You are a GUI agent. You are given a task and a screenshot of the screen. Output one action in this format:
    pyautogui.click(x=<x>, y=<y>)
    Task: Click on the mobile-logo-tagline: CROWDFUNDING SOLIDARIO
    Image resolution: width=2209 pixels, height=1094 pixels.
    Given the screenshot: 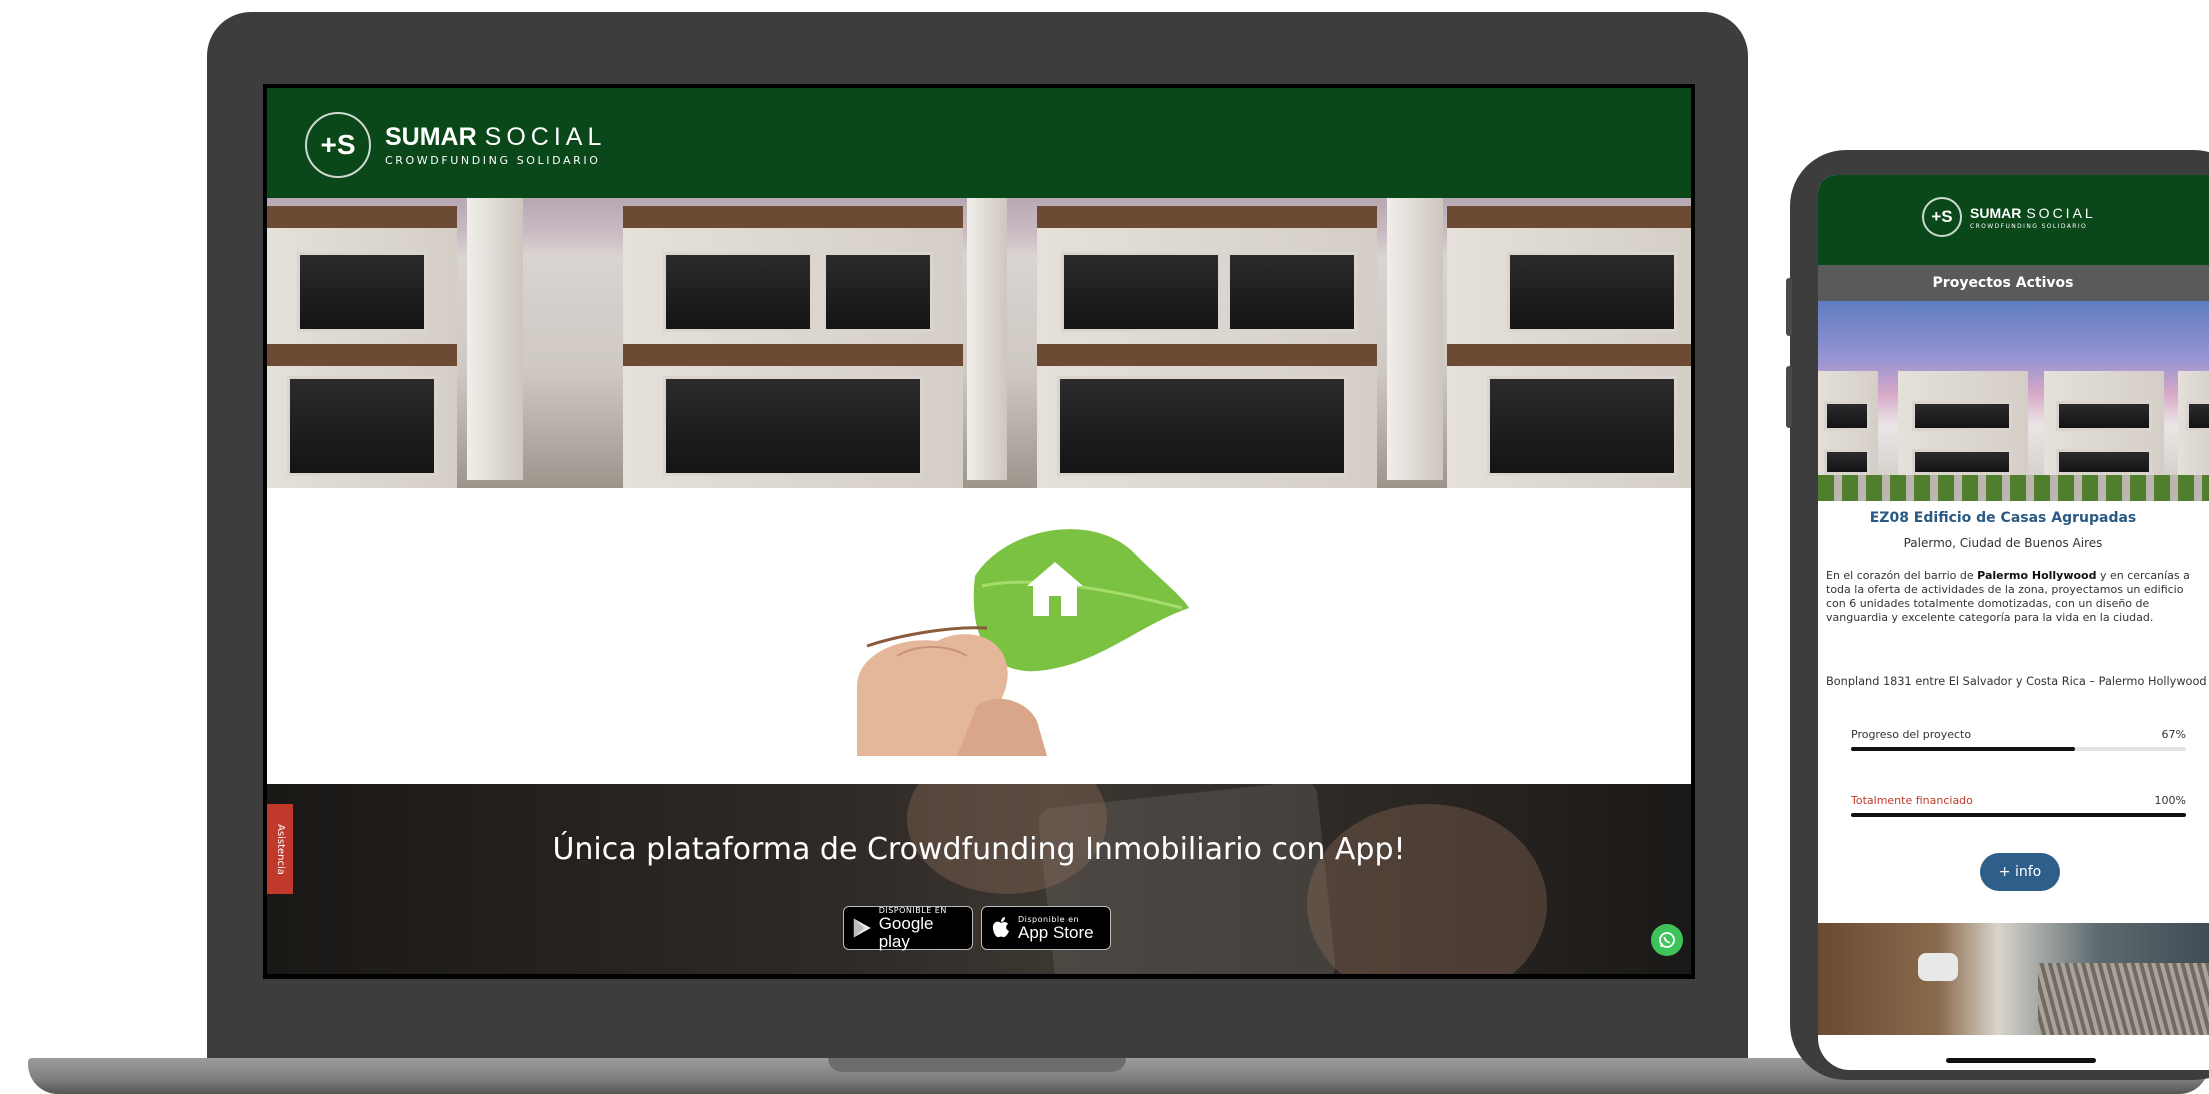 What is the action you would take?
    pyautogui.click(x=2029, y=226)
    